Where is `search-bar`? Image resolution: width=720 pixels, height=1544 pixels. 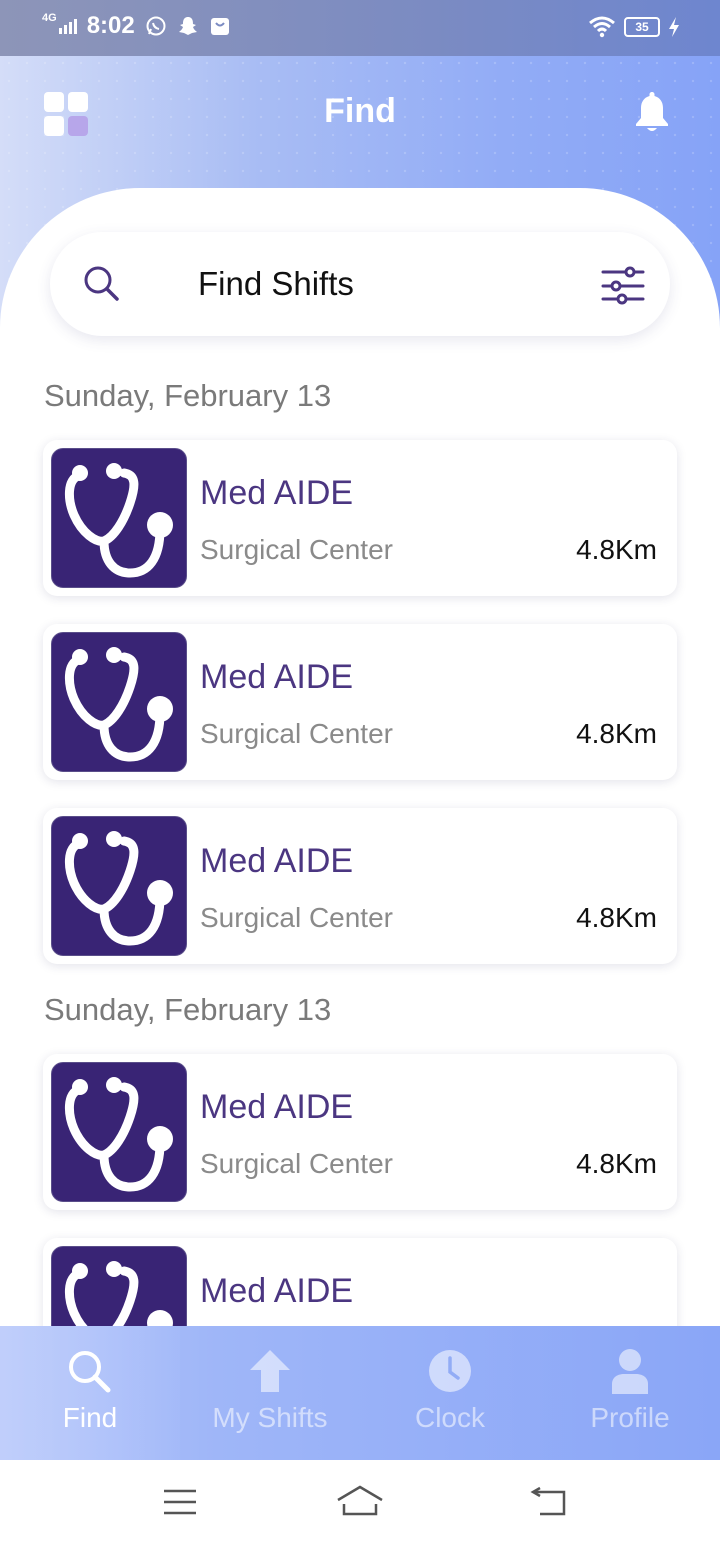
search-bar is located at coordinates (360, 284).